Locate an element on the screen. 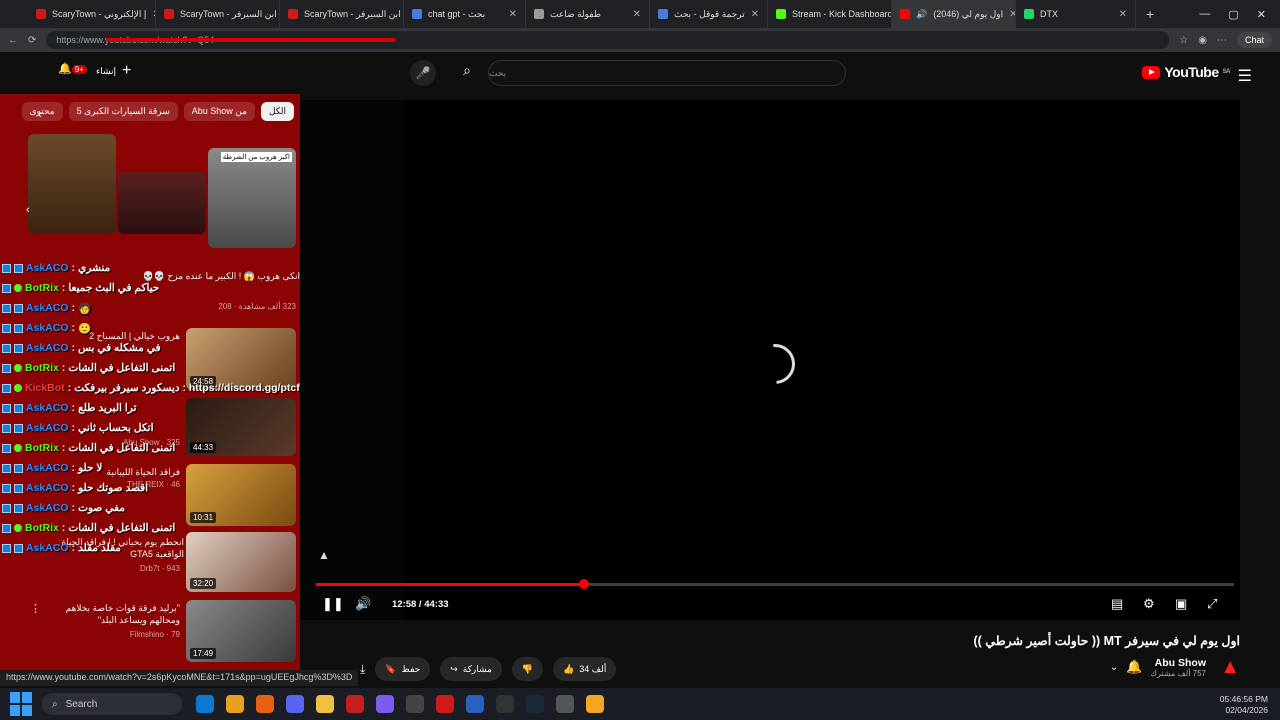 The image size is (1280, 720). rec-thumbnail: 44:33 is located at coordinates (241, 427).